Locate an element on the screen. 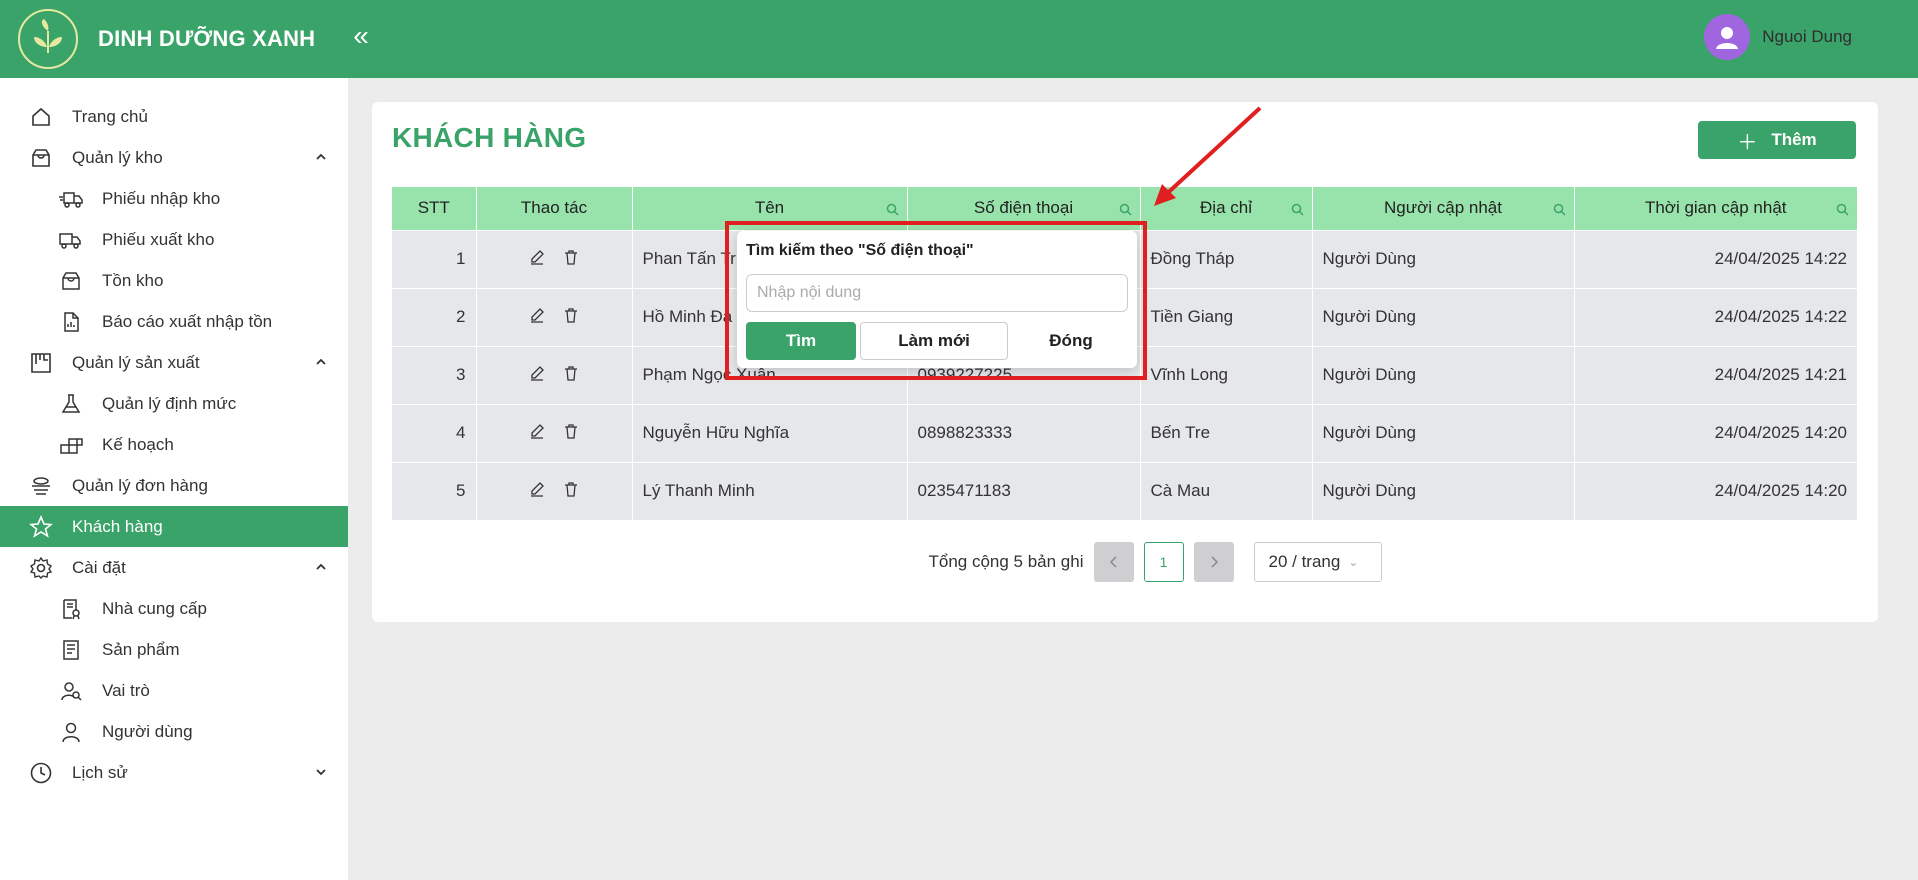 This screenshot has height=880, width=1918. add-button: ＋ Thêm is located at coordinates (1777, 140).